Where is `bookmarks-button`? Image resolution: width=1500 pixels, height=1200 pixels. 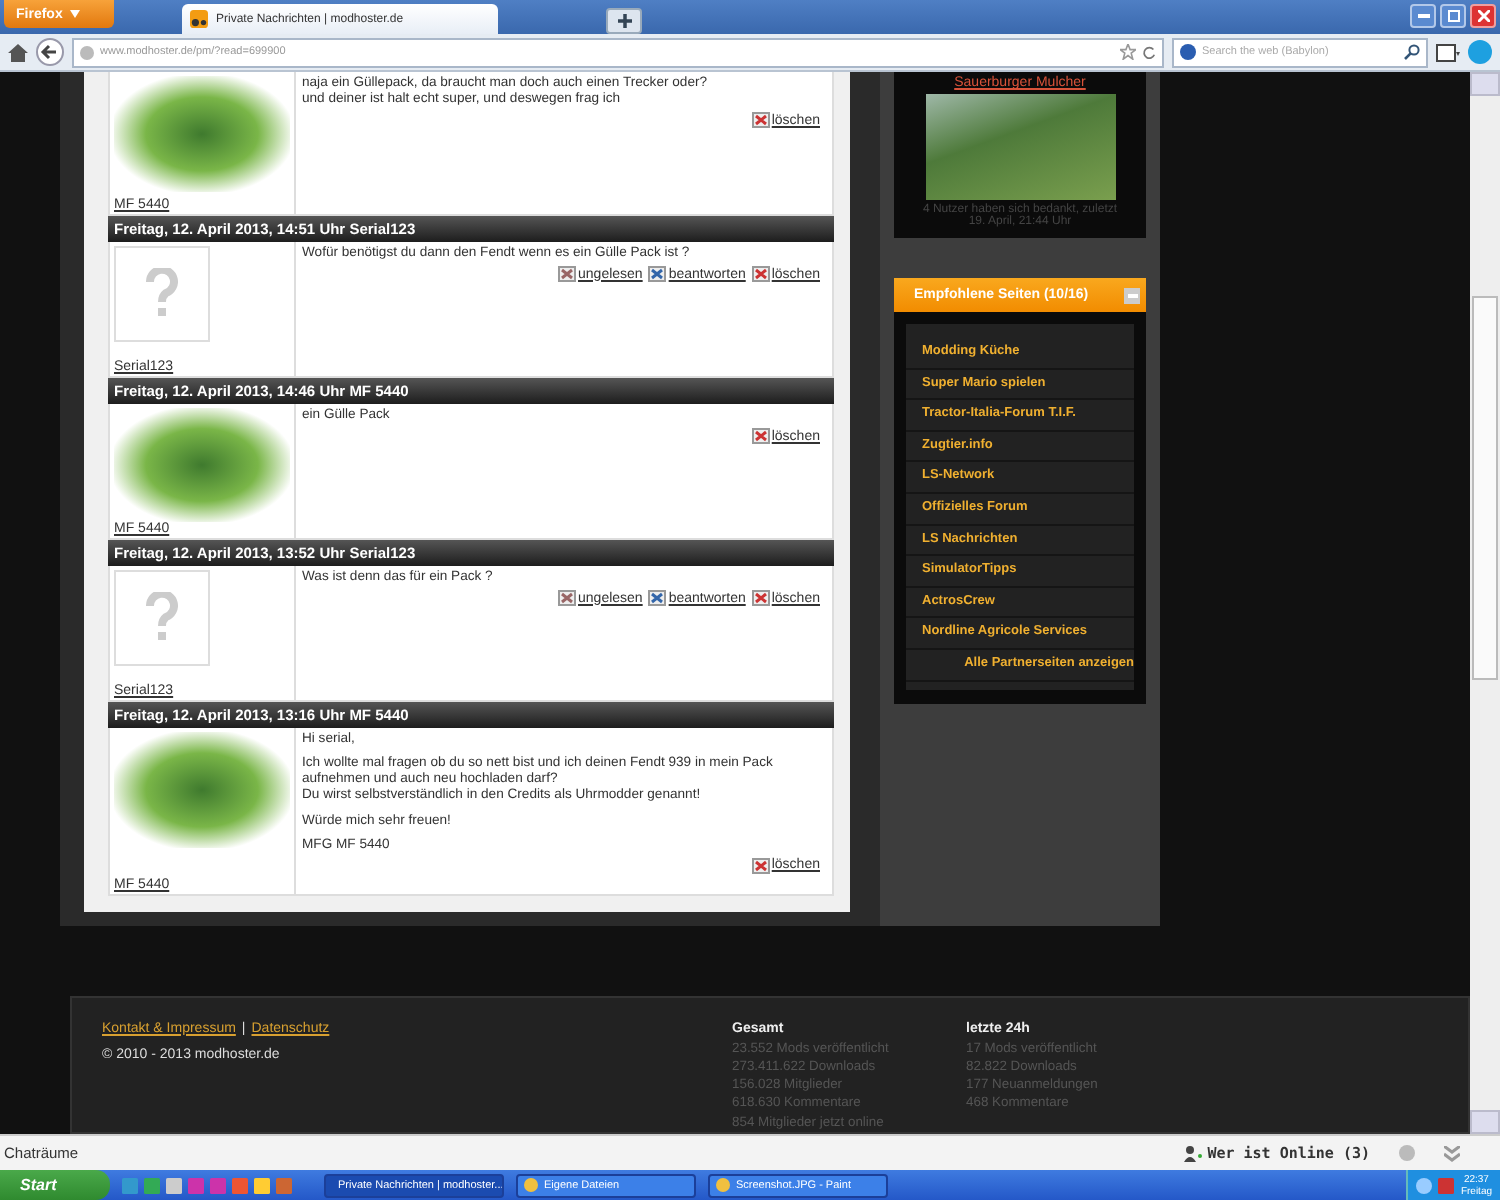 bookmarks-button is located at coordinates (1448, 52).